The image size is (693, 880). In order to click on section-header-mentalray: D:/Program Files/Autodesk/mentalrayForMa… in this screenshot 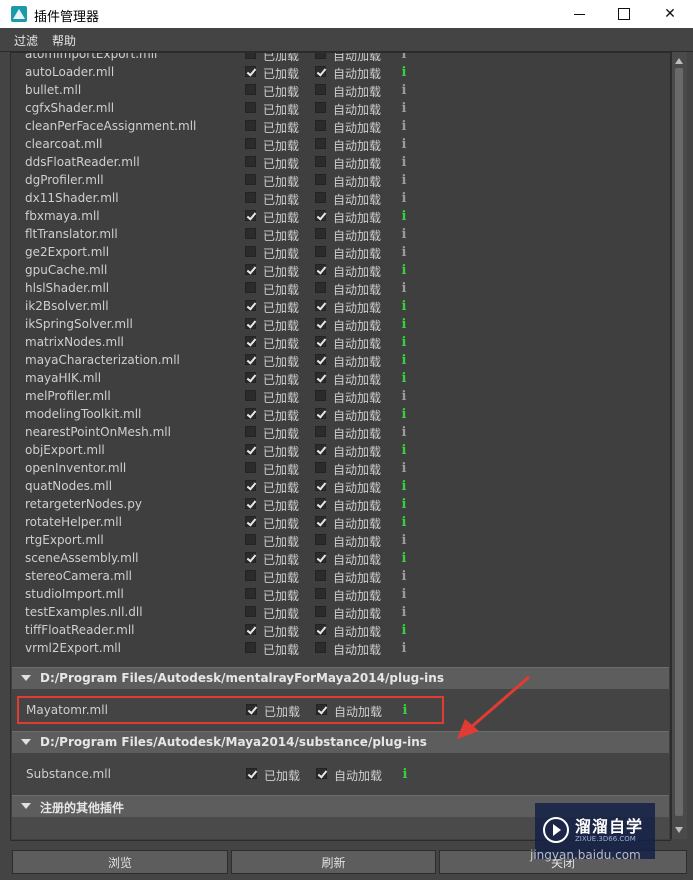, I will do `click(340, 678)`.